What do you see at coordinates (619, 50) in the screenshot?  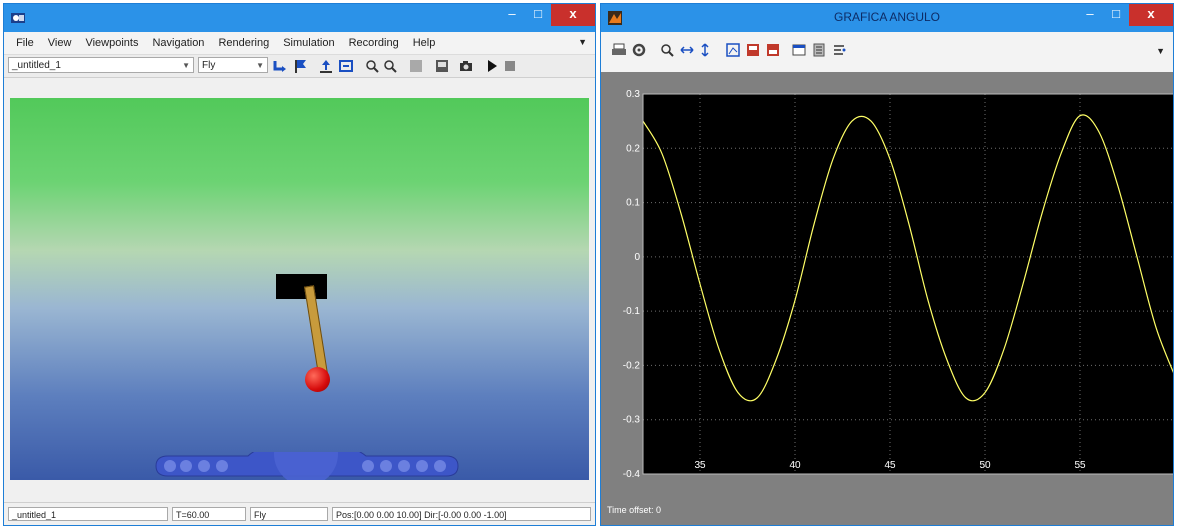 I see `print-icon` at bounding box center [619, 50].